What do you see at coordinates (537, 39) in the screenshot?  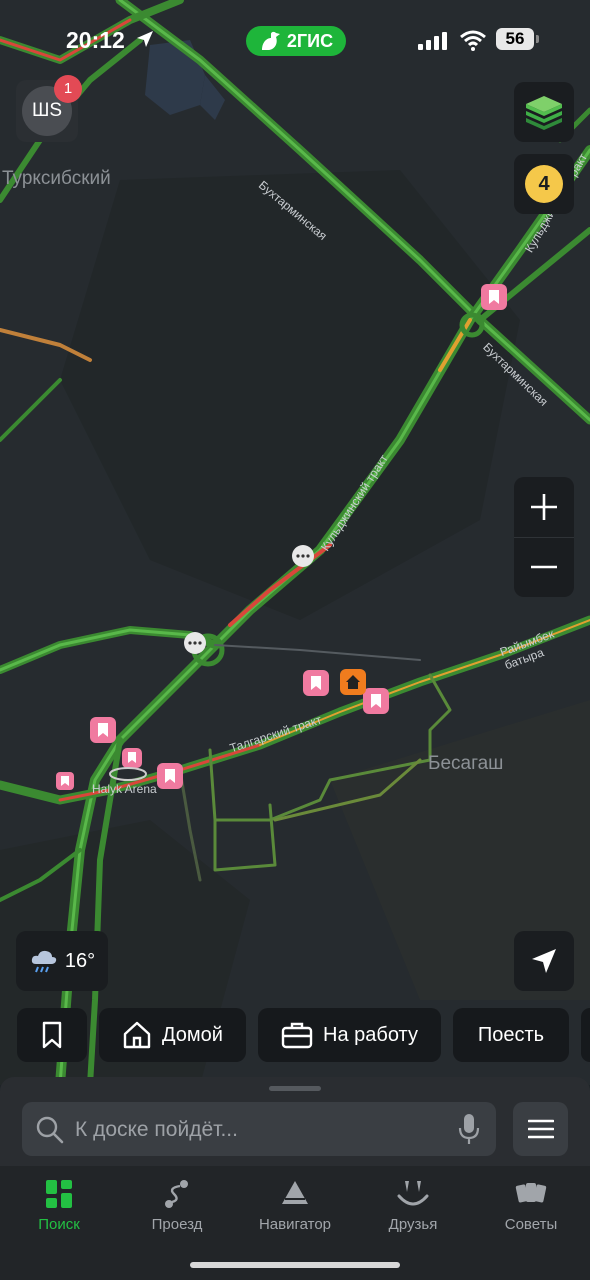 I see `battery-tip` at bounding box center [537, 39].